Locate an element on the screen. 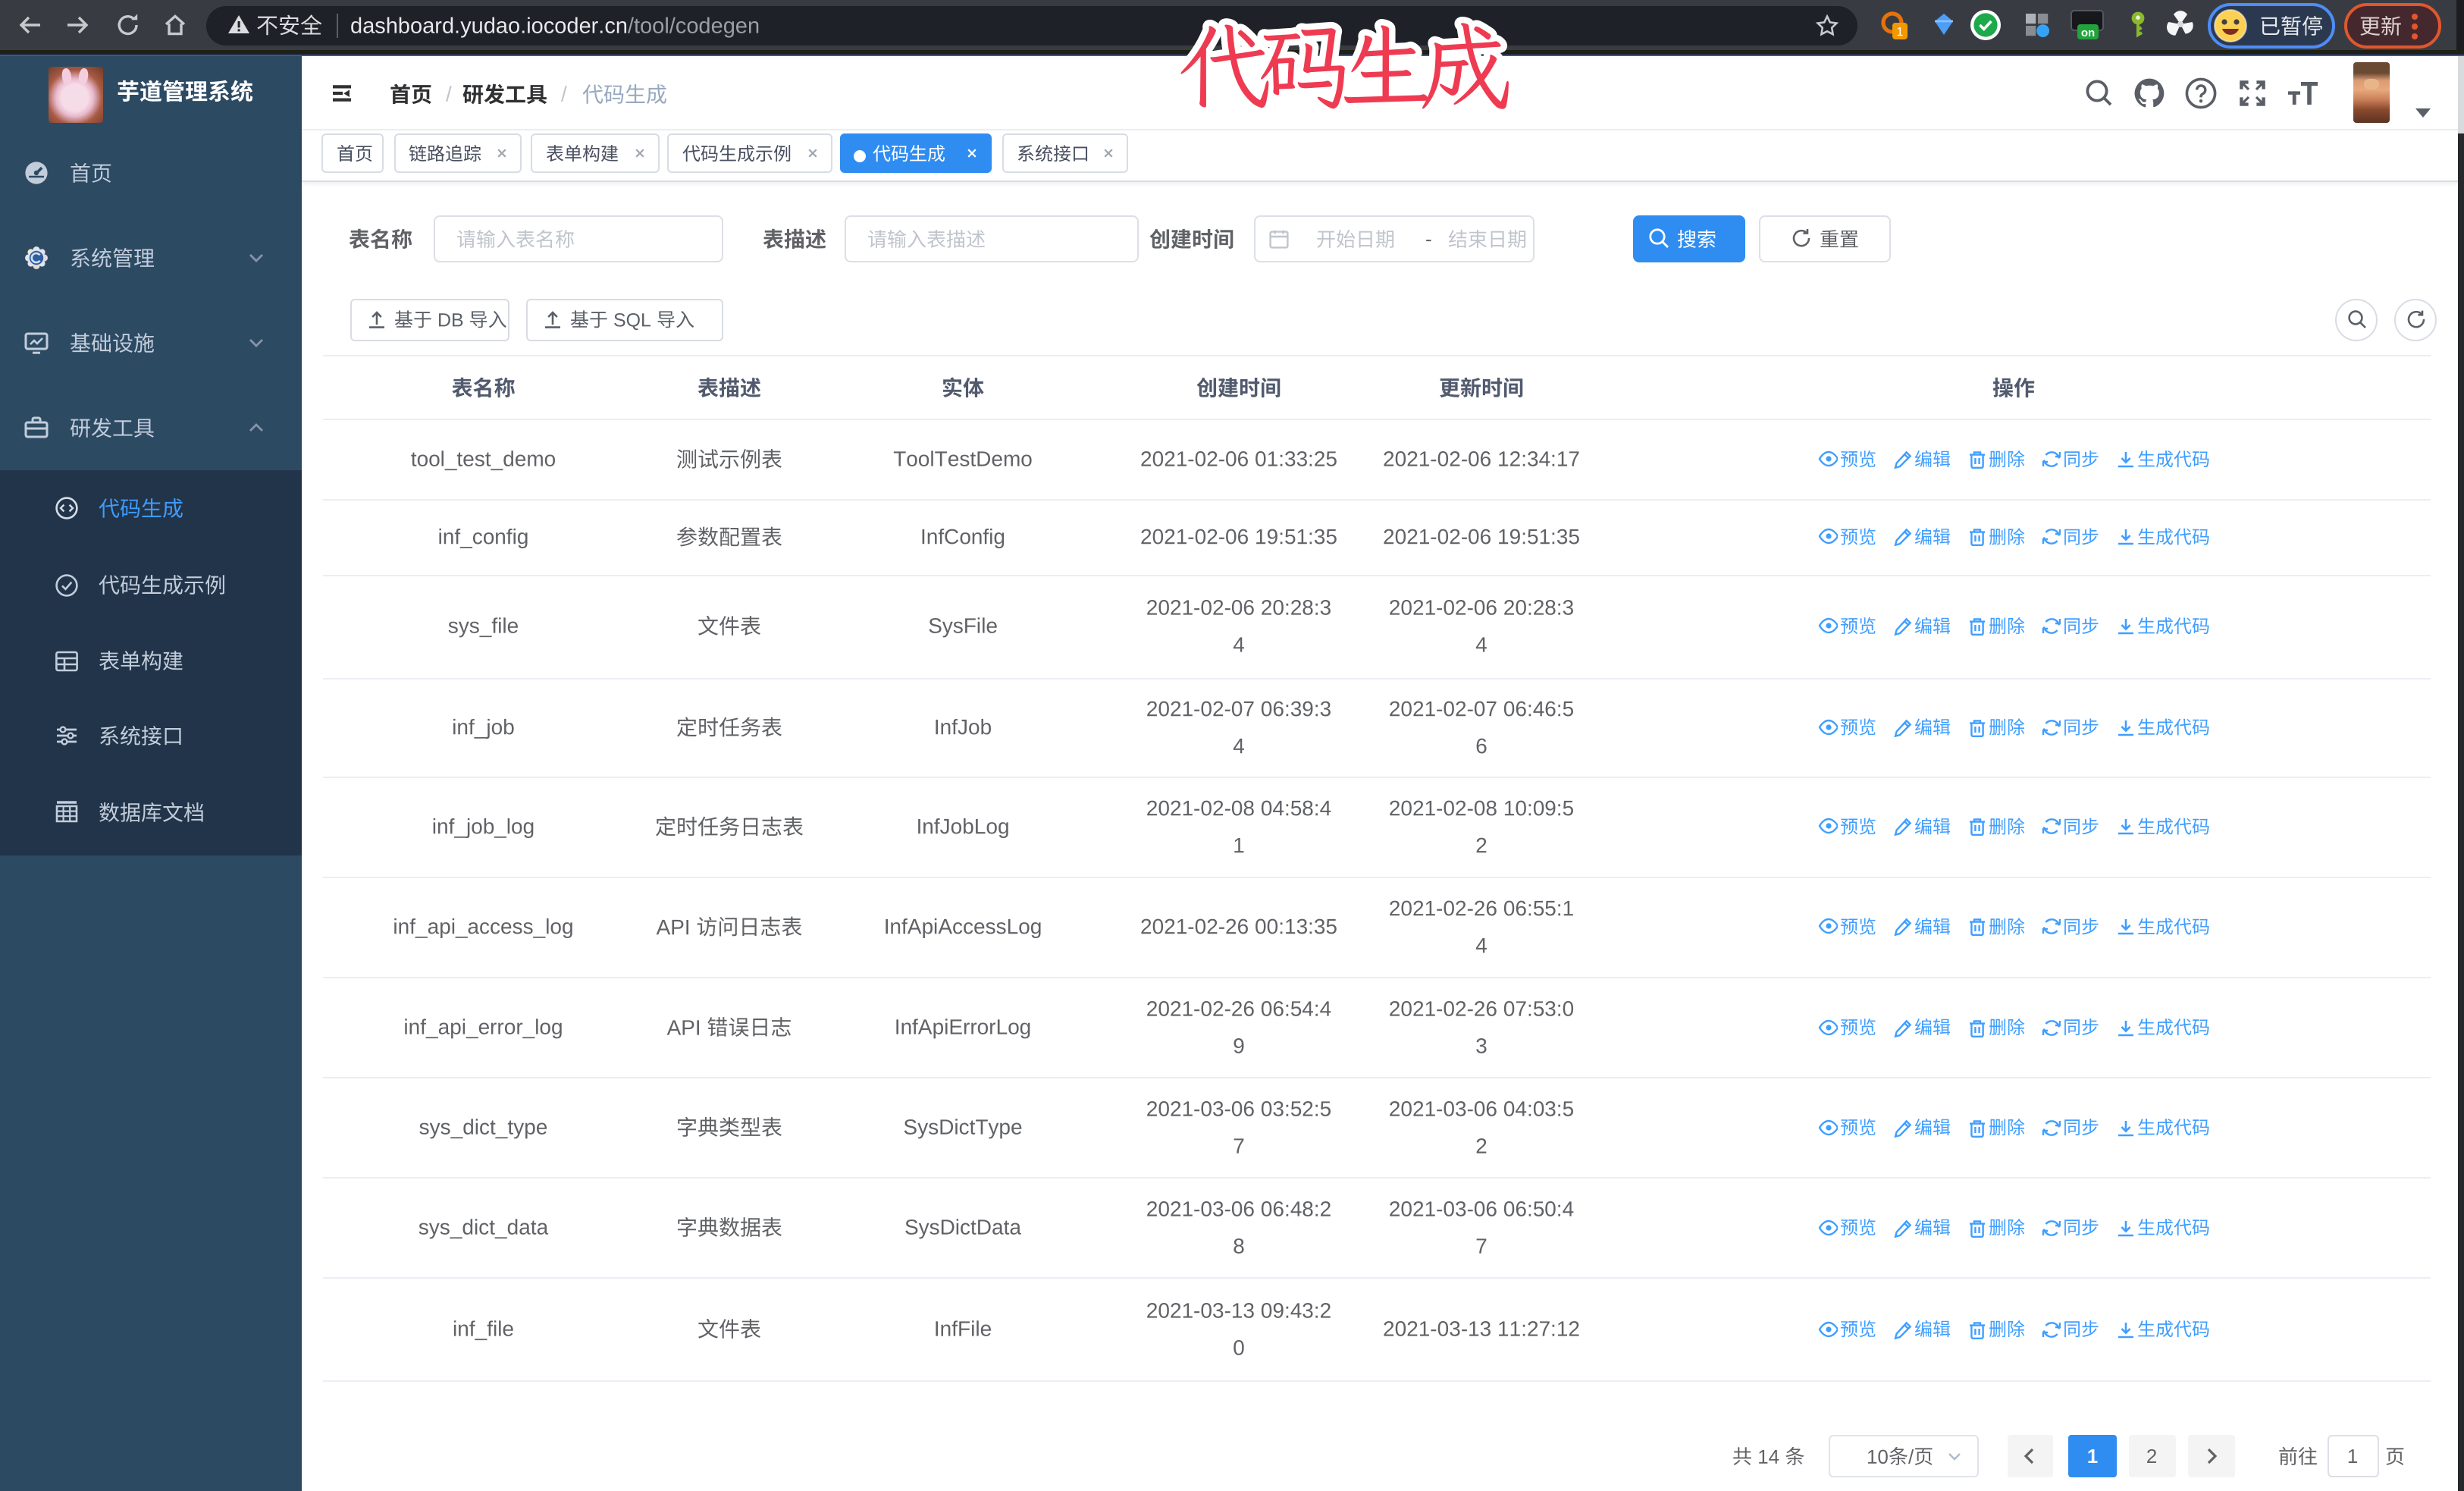 The image size is (2464, 1491). svg-text: 1 is located at coordinates (1900, 32).